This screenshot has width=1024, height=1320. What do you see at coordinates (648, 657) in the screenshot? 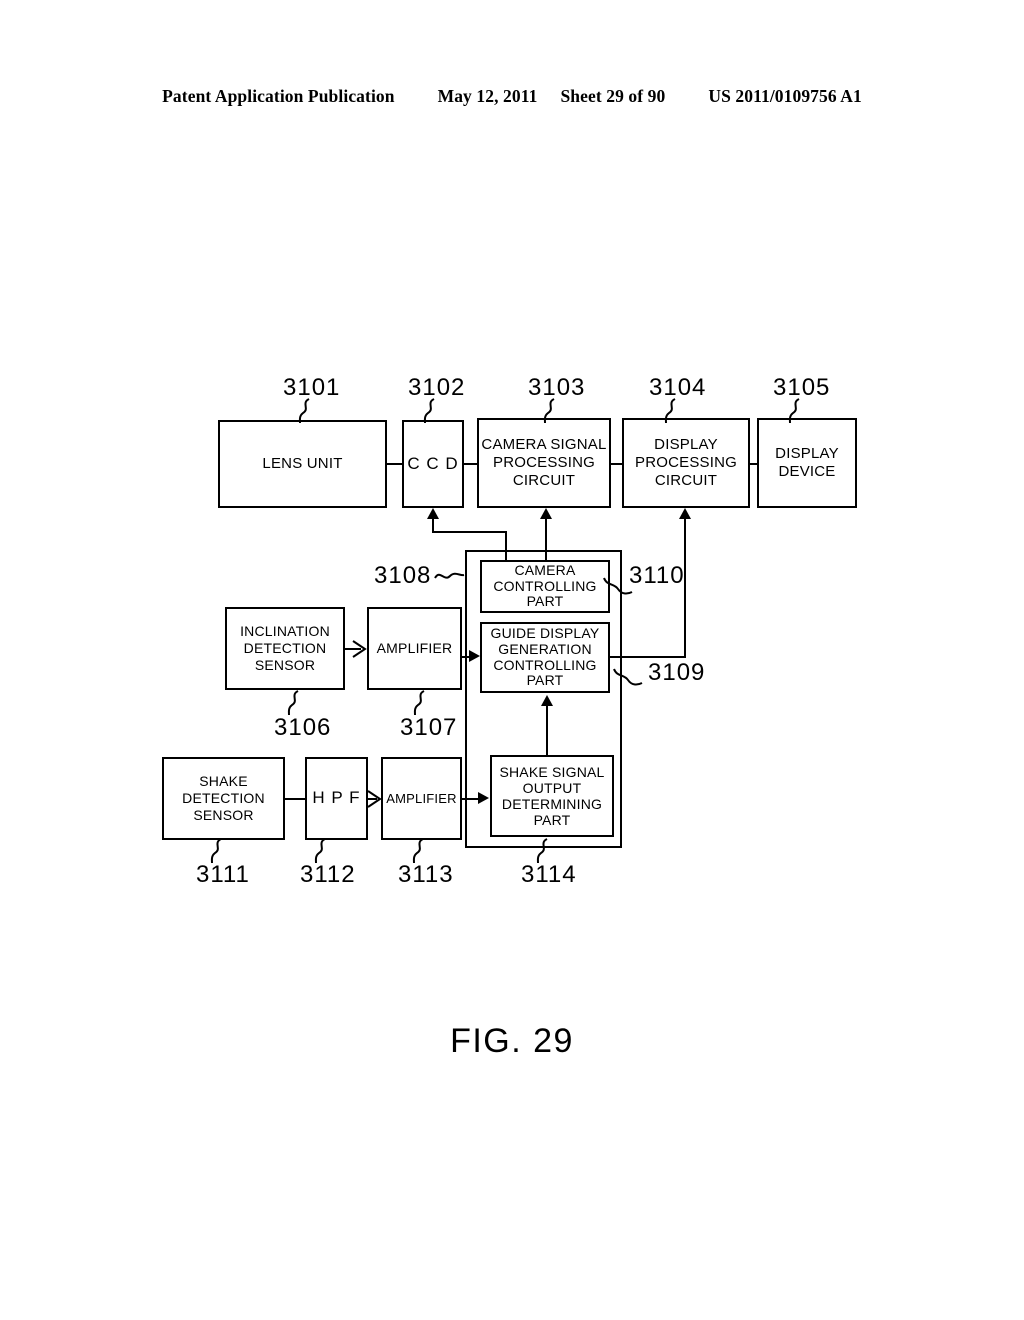
I see `connector-gdg-to-dpc-horizontal` at bounding box center [648, 657].